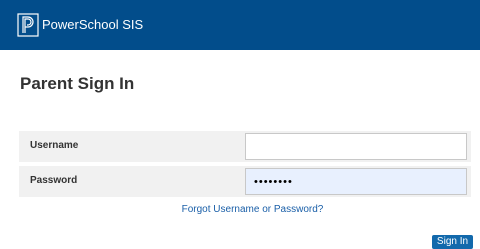 This screenshot has width=480, height=249. What do you see at coordinates (240, 209) in the screenshot?
I see `forgot-credentials-link: Forgot Username or Password?` at bounding box center [240, 209].